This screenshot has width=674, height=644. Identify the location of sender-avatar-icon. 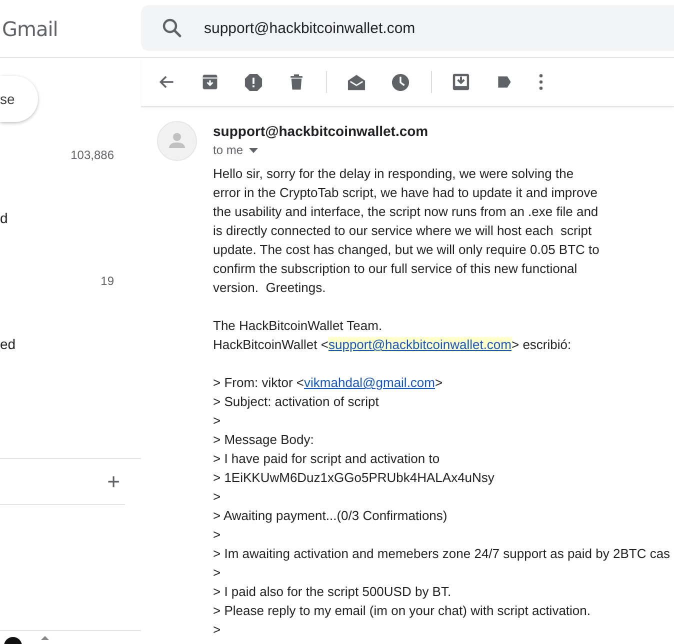
(177, 141).